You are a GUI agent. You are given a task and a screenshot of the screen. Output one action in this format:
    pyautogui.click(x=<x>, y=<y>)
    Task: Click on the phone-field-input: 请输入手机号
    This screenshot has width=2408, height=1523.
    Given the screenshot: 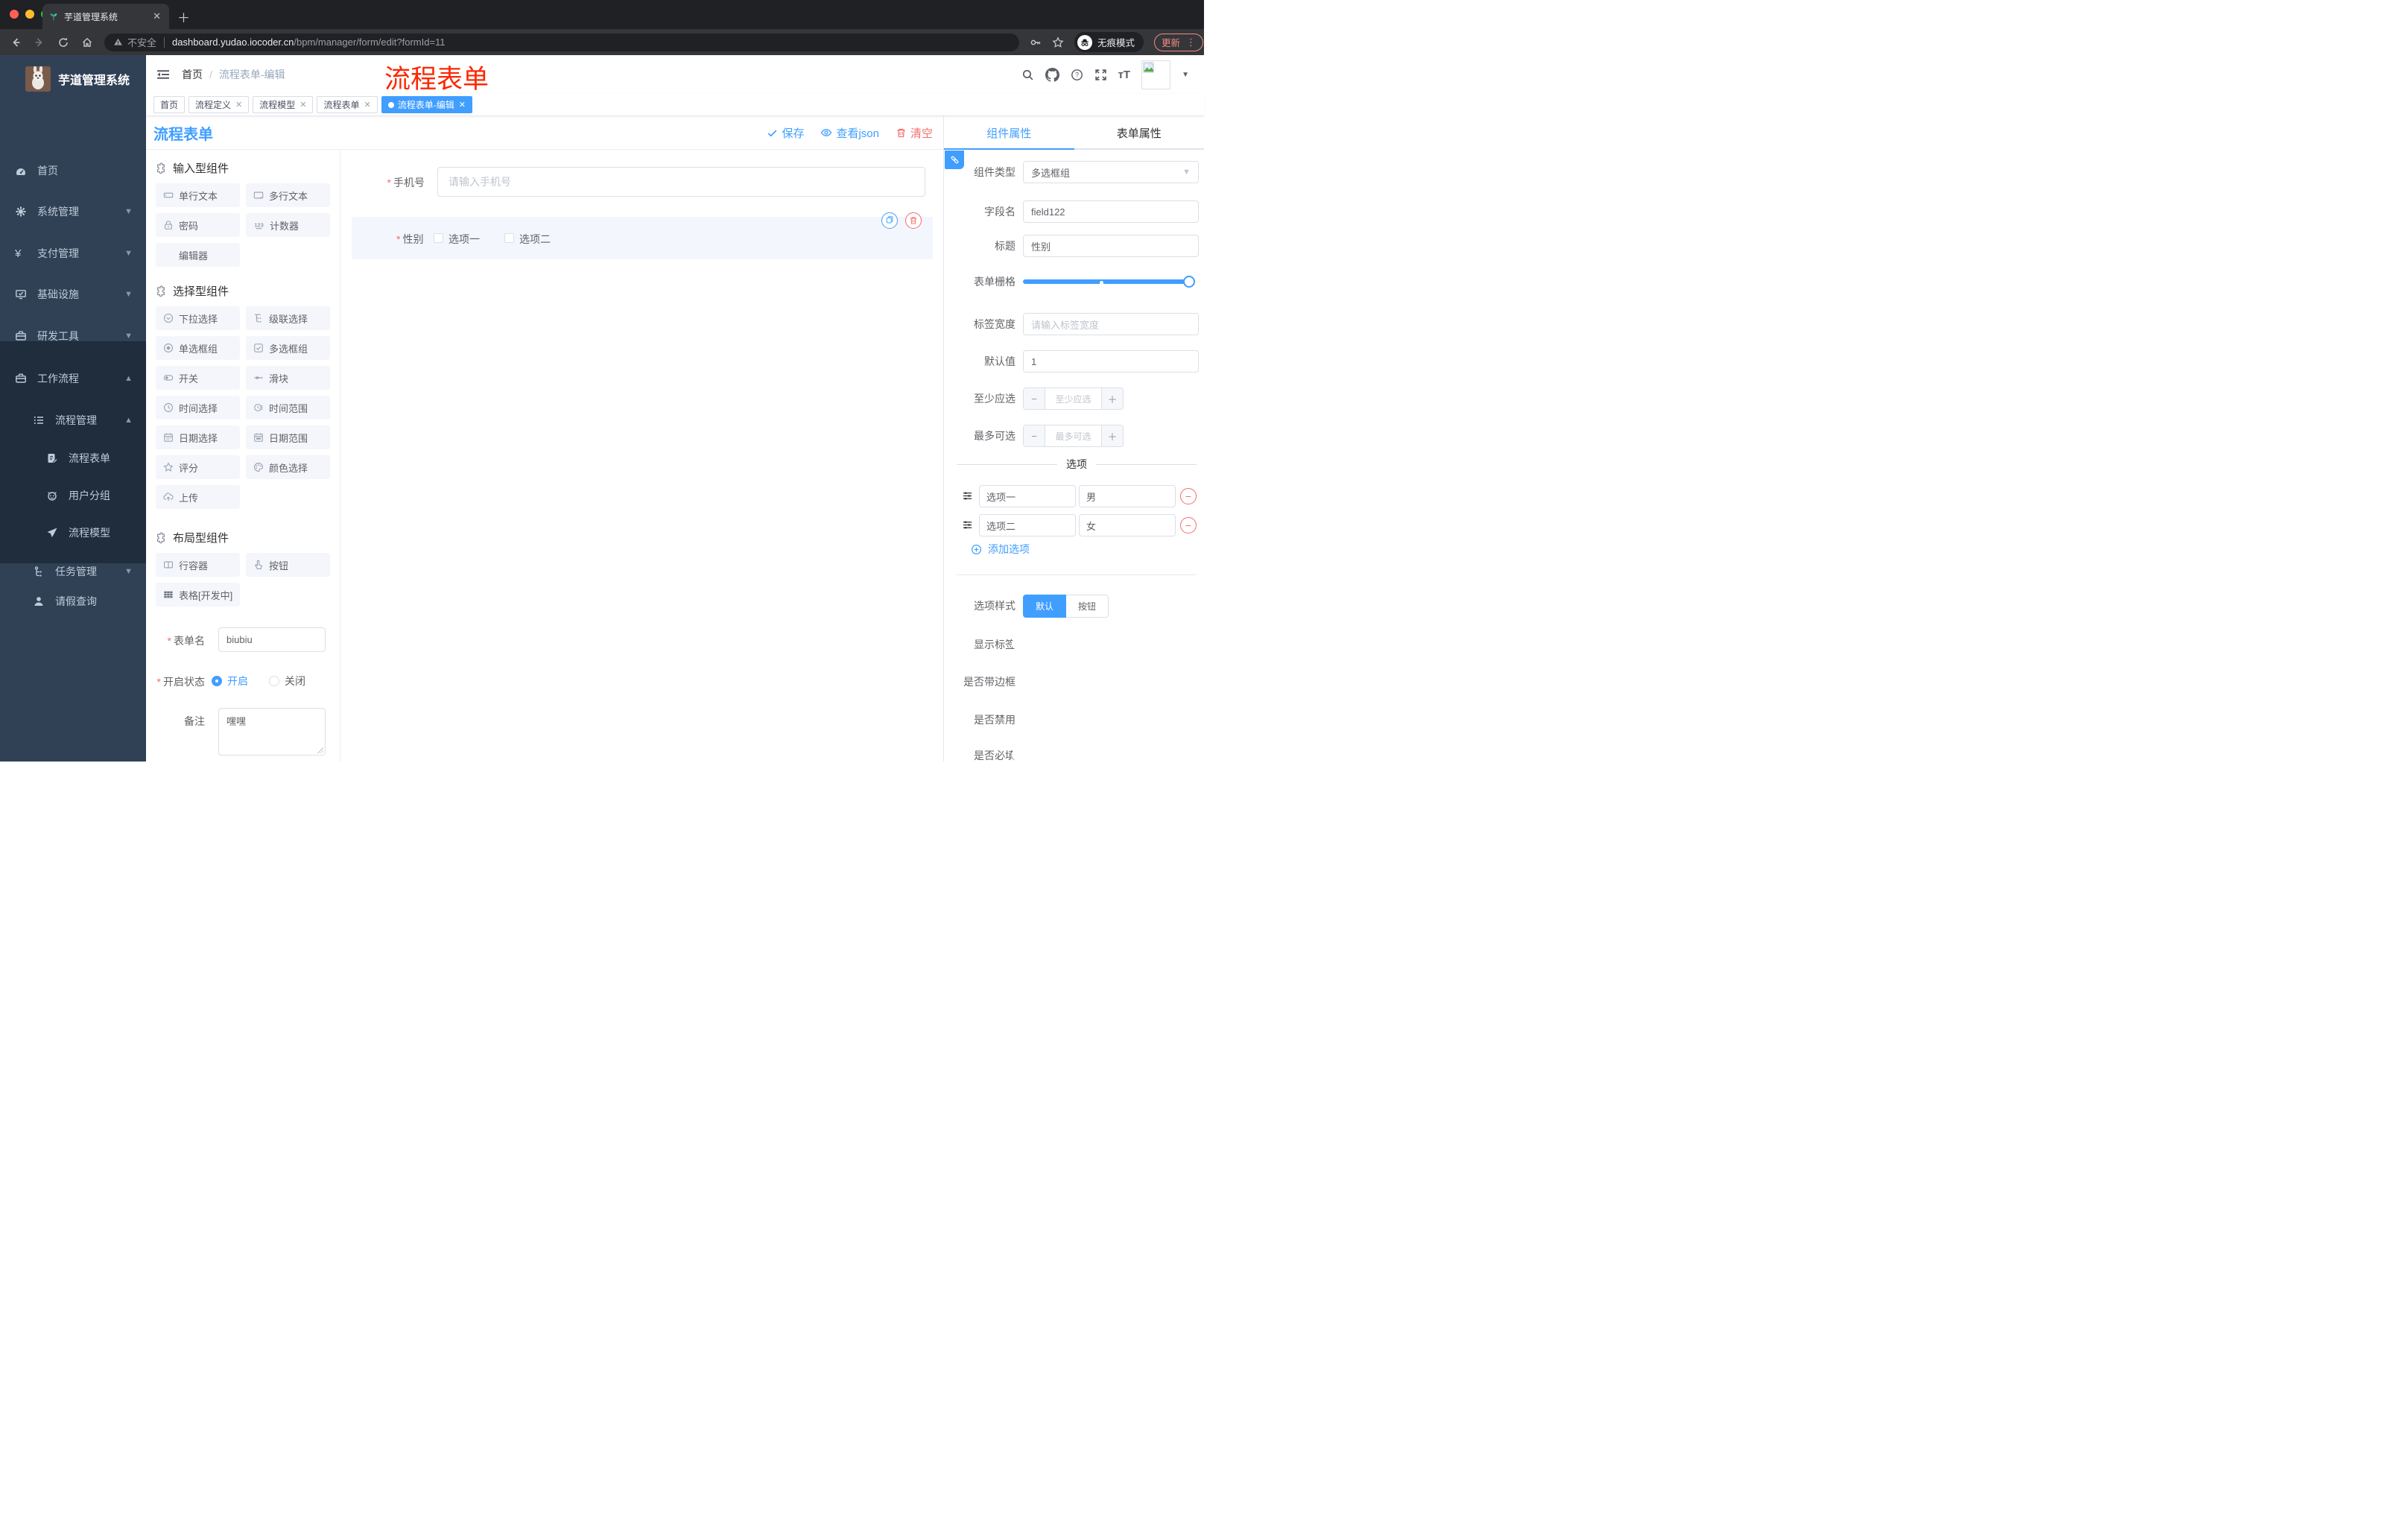 What is the action you would take?
    pyautogui.click(x=681, y=182)
    